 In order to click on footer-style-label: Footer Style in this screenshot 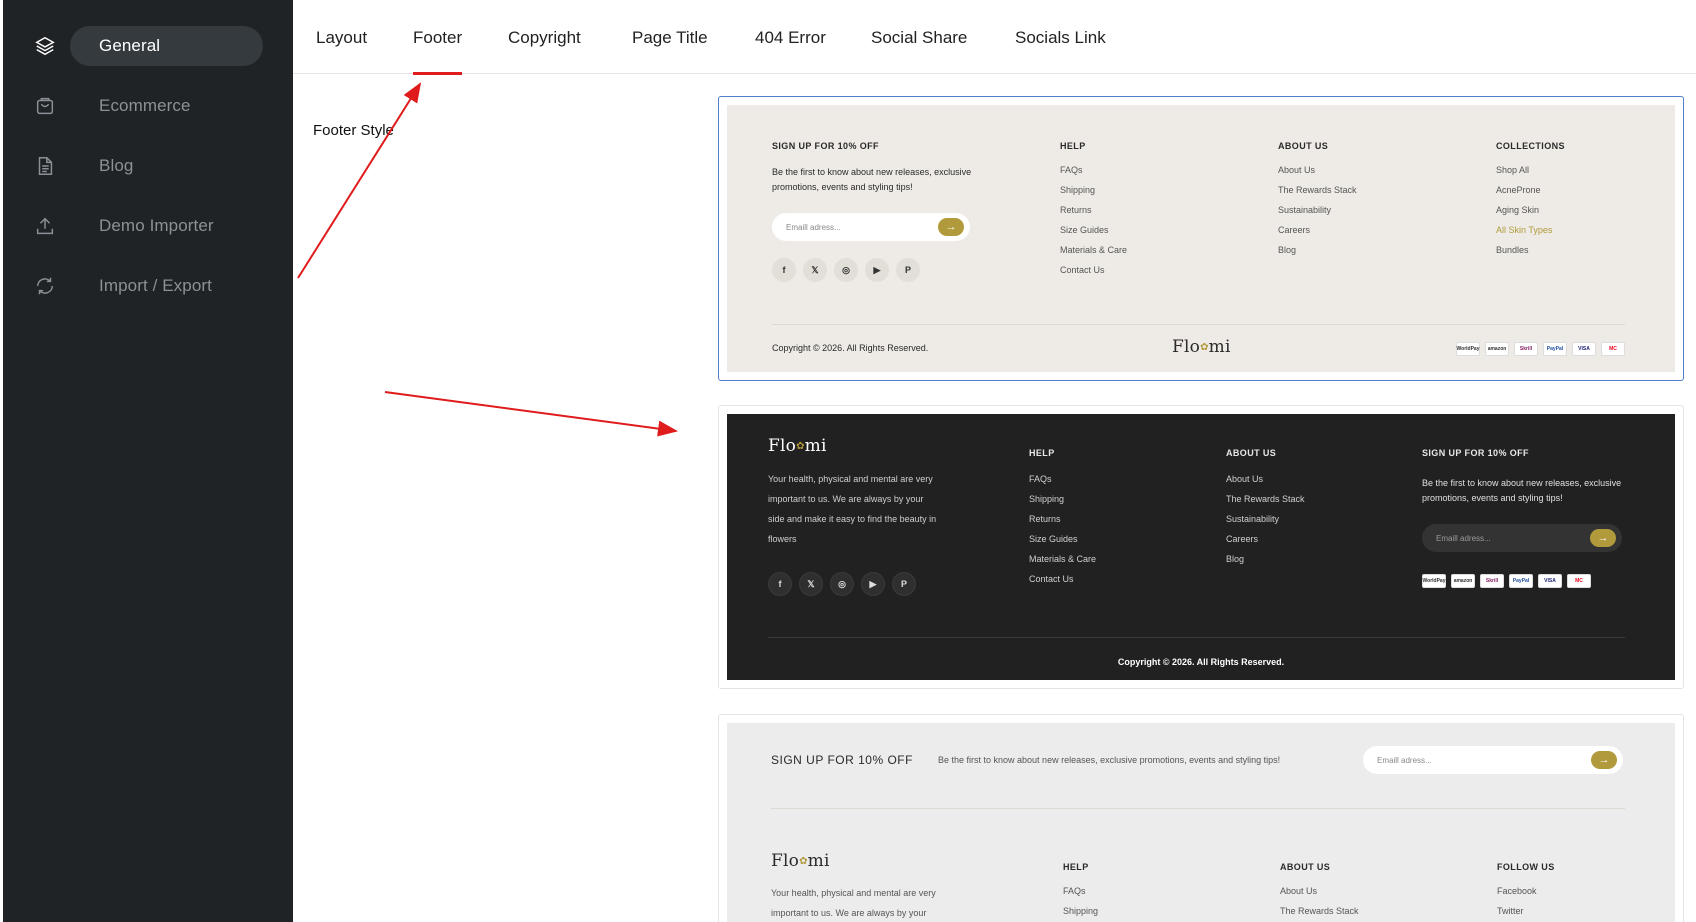, I will do `click(353, 130)`.